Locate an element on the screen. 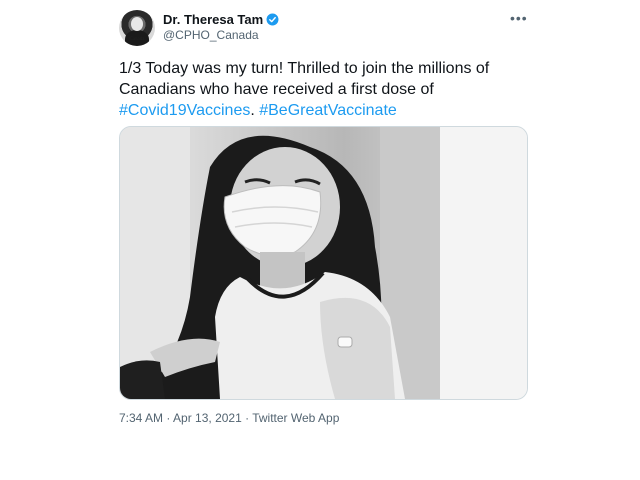 This screenshot has width=640, height=480. author-display-name: Dr. Theresa Tam is located at coordinates (213, 19).